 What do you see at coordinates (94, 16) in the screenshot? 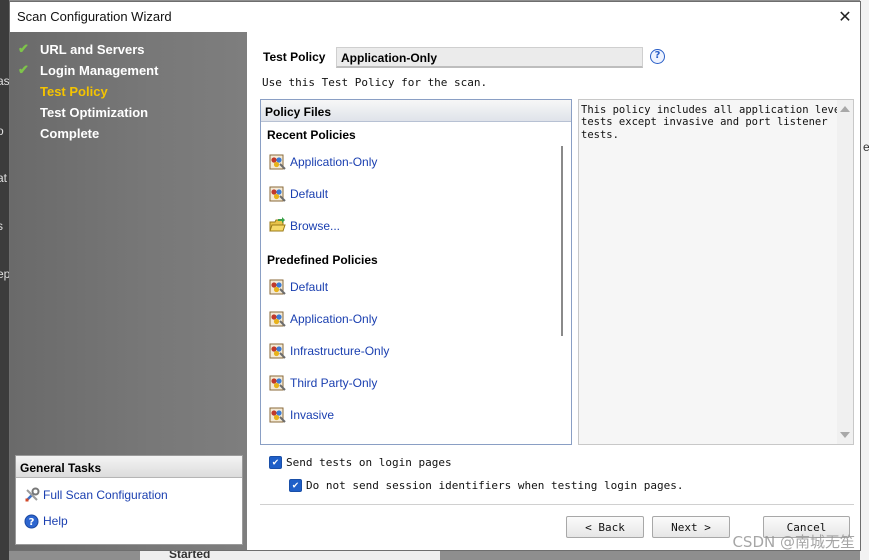
I see `dialog-title: Scan Configuration Wizard` at bounding box center [94, 16].